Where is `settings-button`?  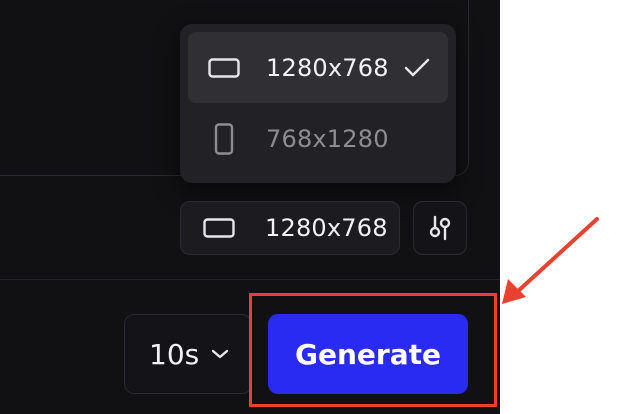
settings-button is located at coordinates (440, 228).